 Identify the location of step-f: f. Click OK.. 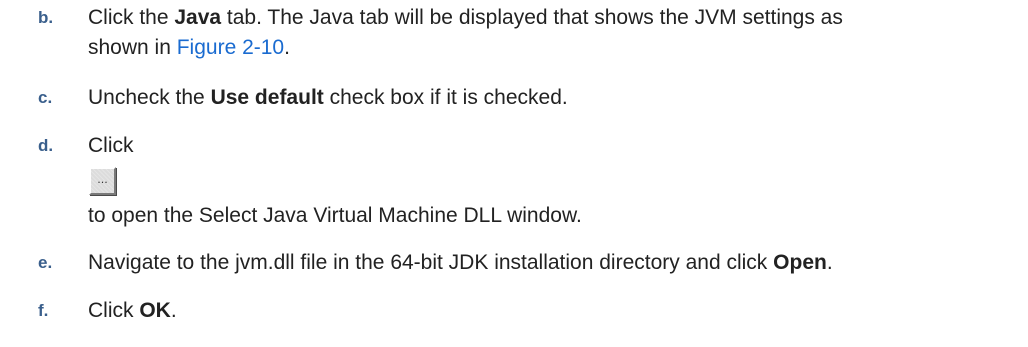
(514, 311).